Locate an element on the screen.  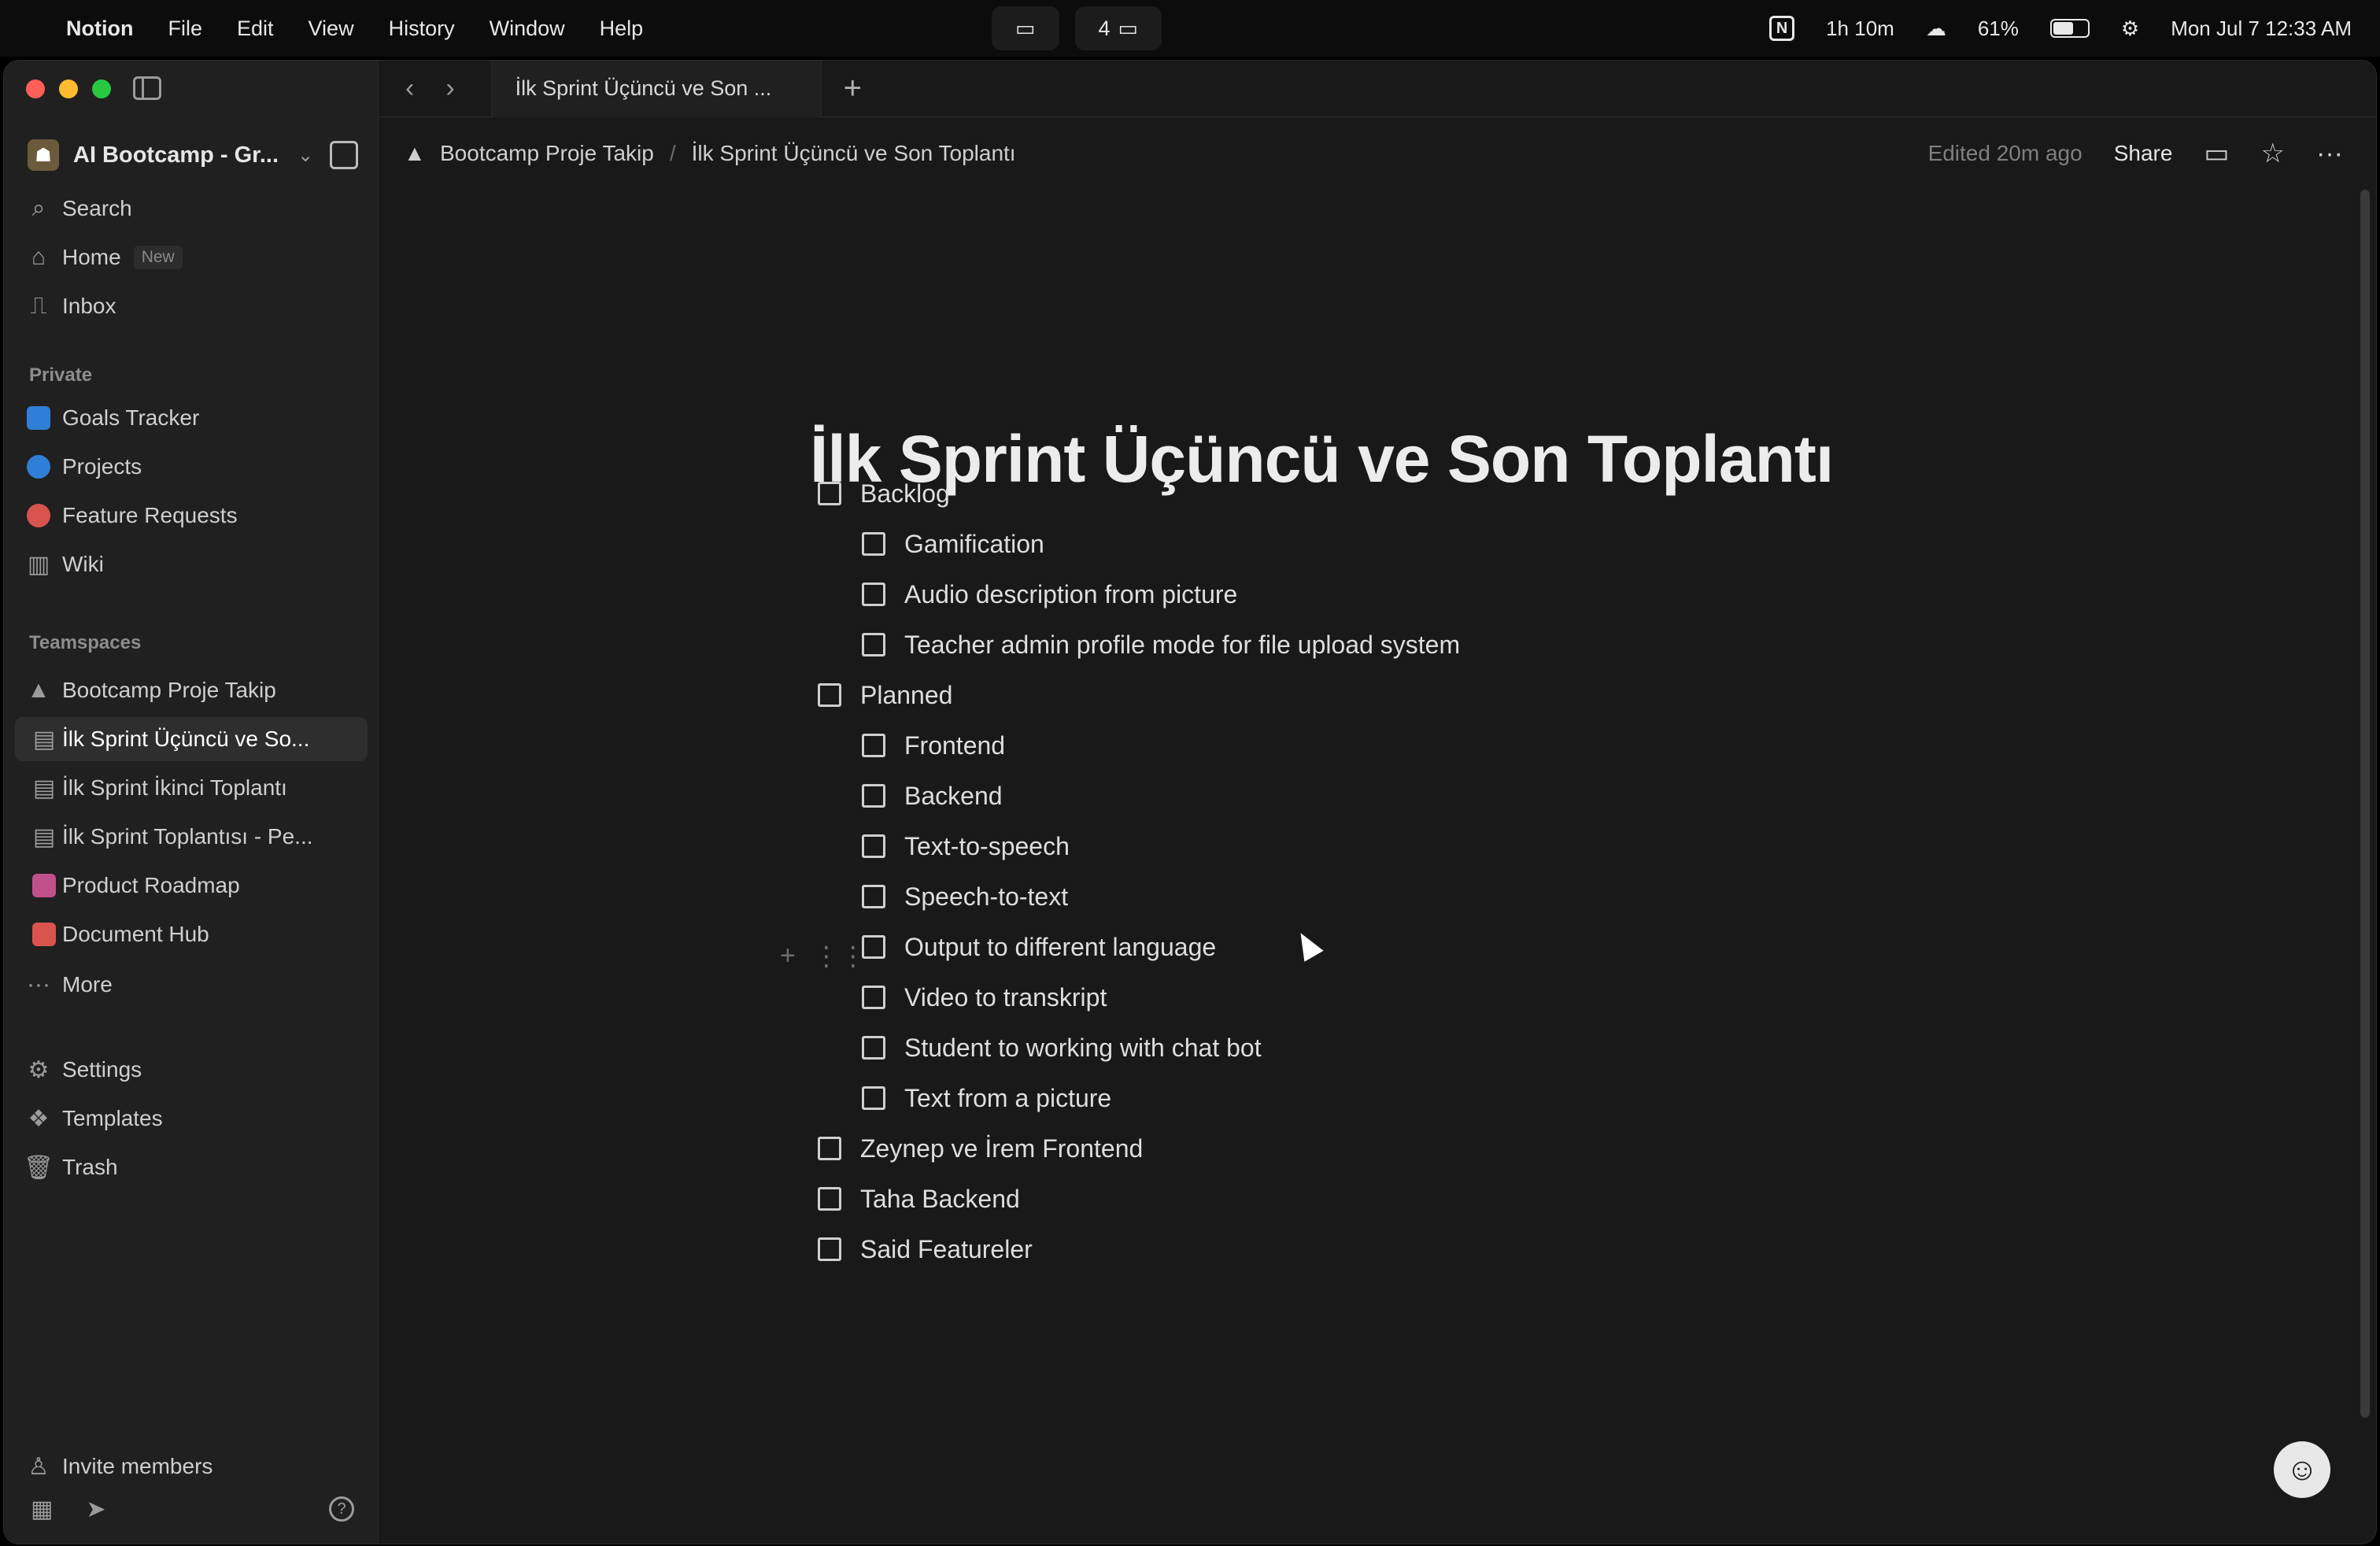
page-title: İlk Sprint Üçüncü ve Son Toplantı is located at coordinates (1322, 459).